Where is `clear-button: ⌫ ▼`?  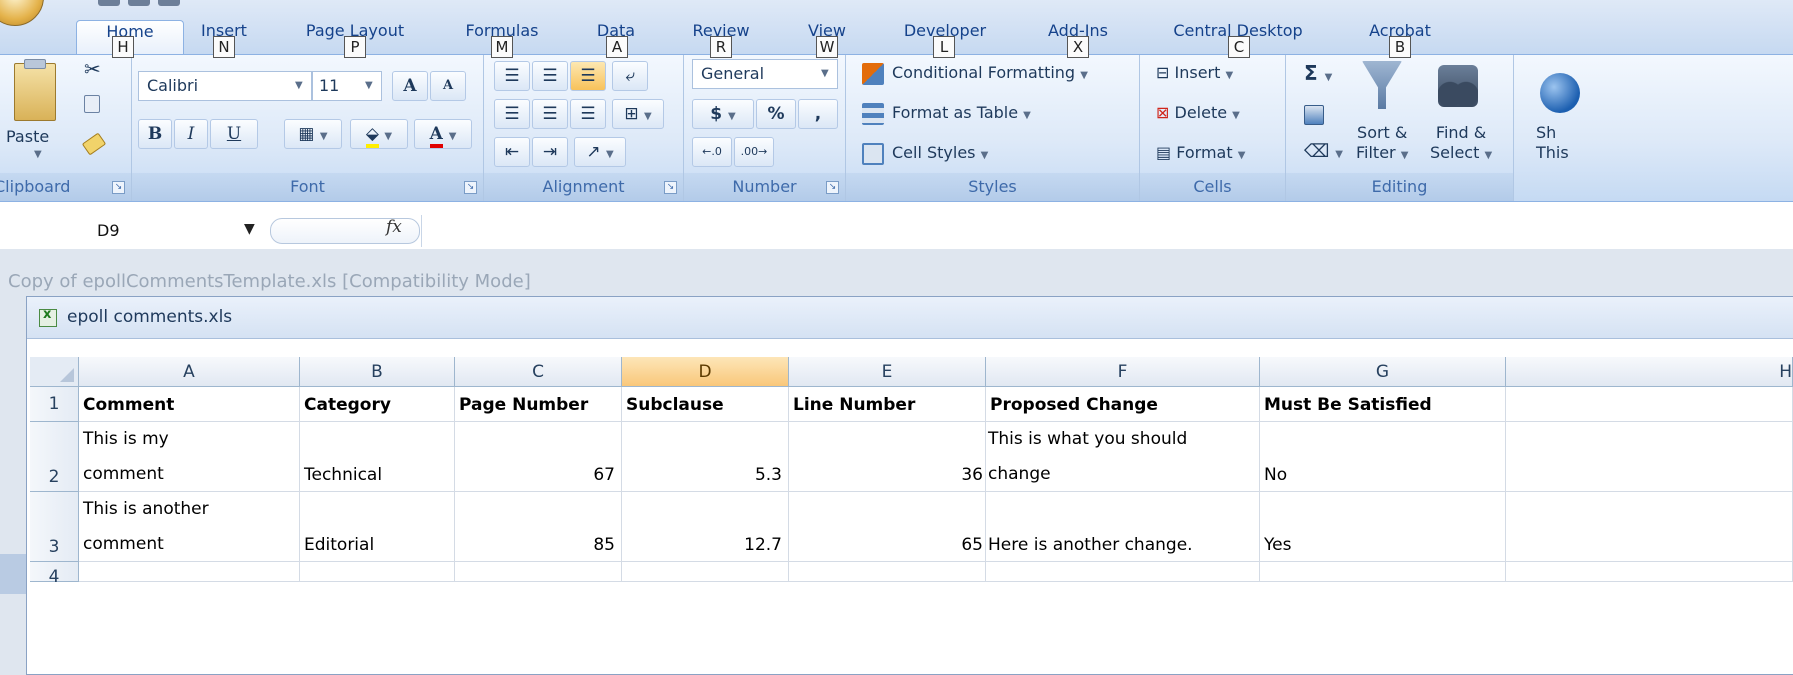 clear-button: ⌫ ▼ is located at coordinates (1323, 151).